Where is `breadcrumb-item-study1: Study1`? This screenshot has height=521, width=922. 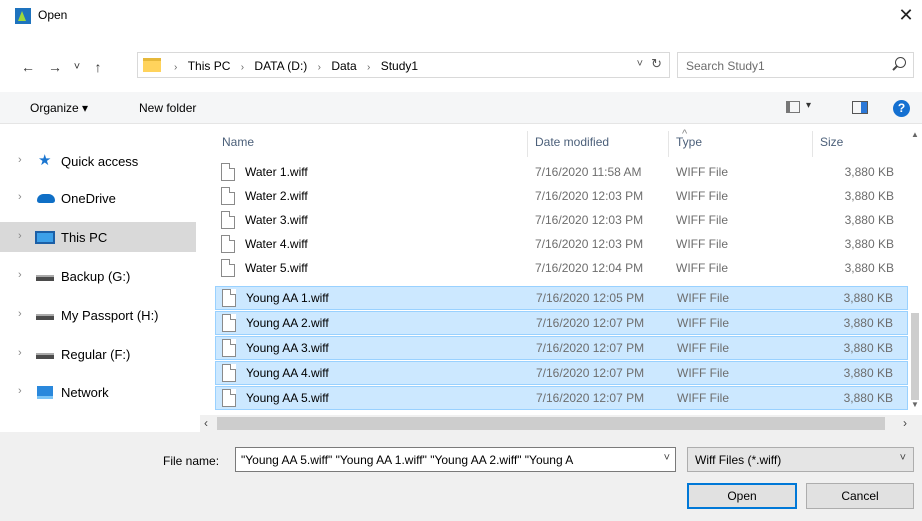 breadcrumb-item-study1: Study1 is located at coordinates (399, 66).